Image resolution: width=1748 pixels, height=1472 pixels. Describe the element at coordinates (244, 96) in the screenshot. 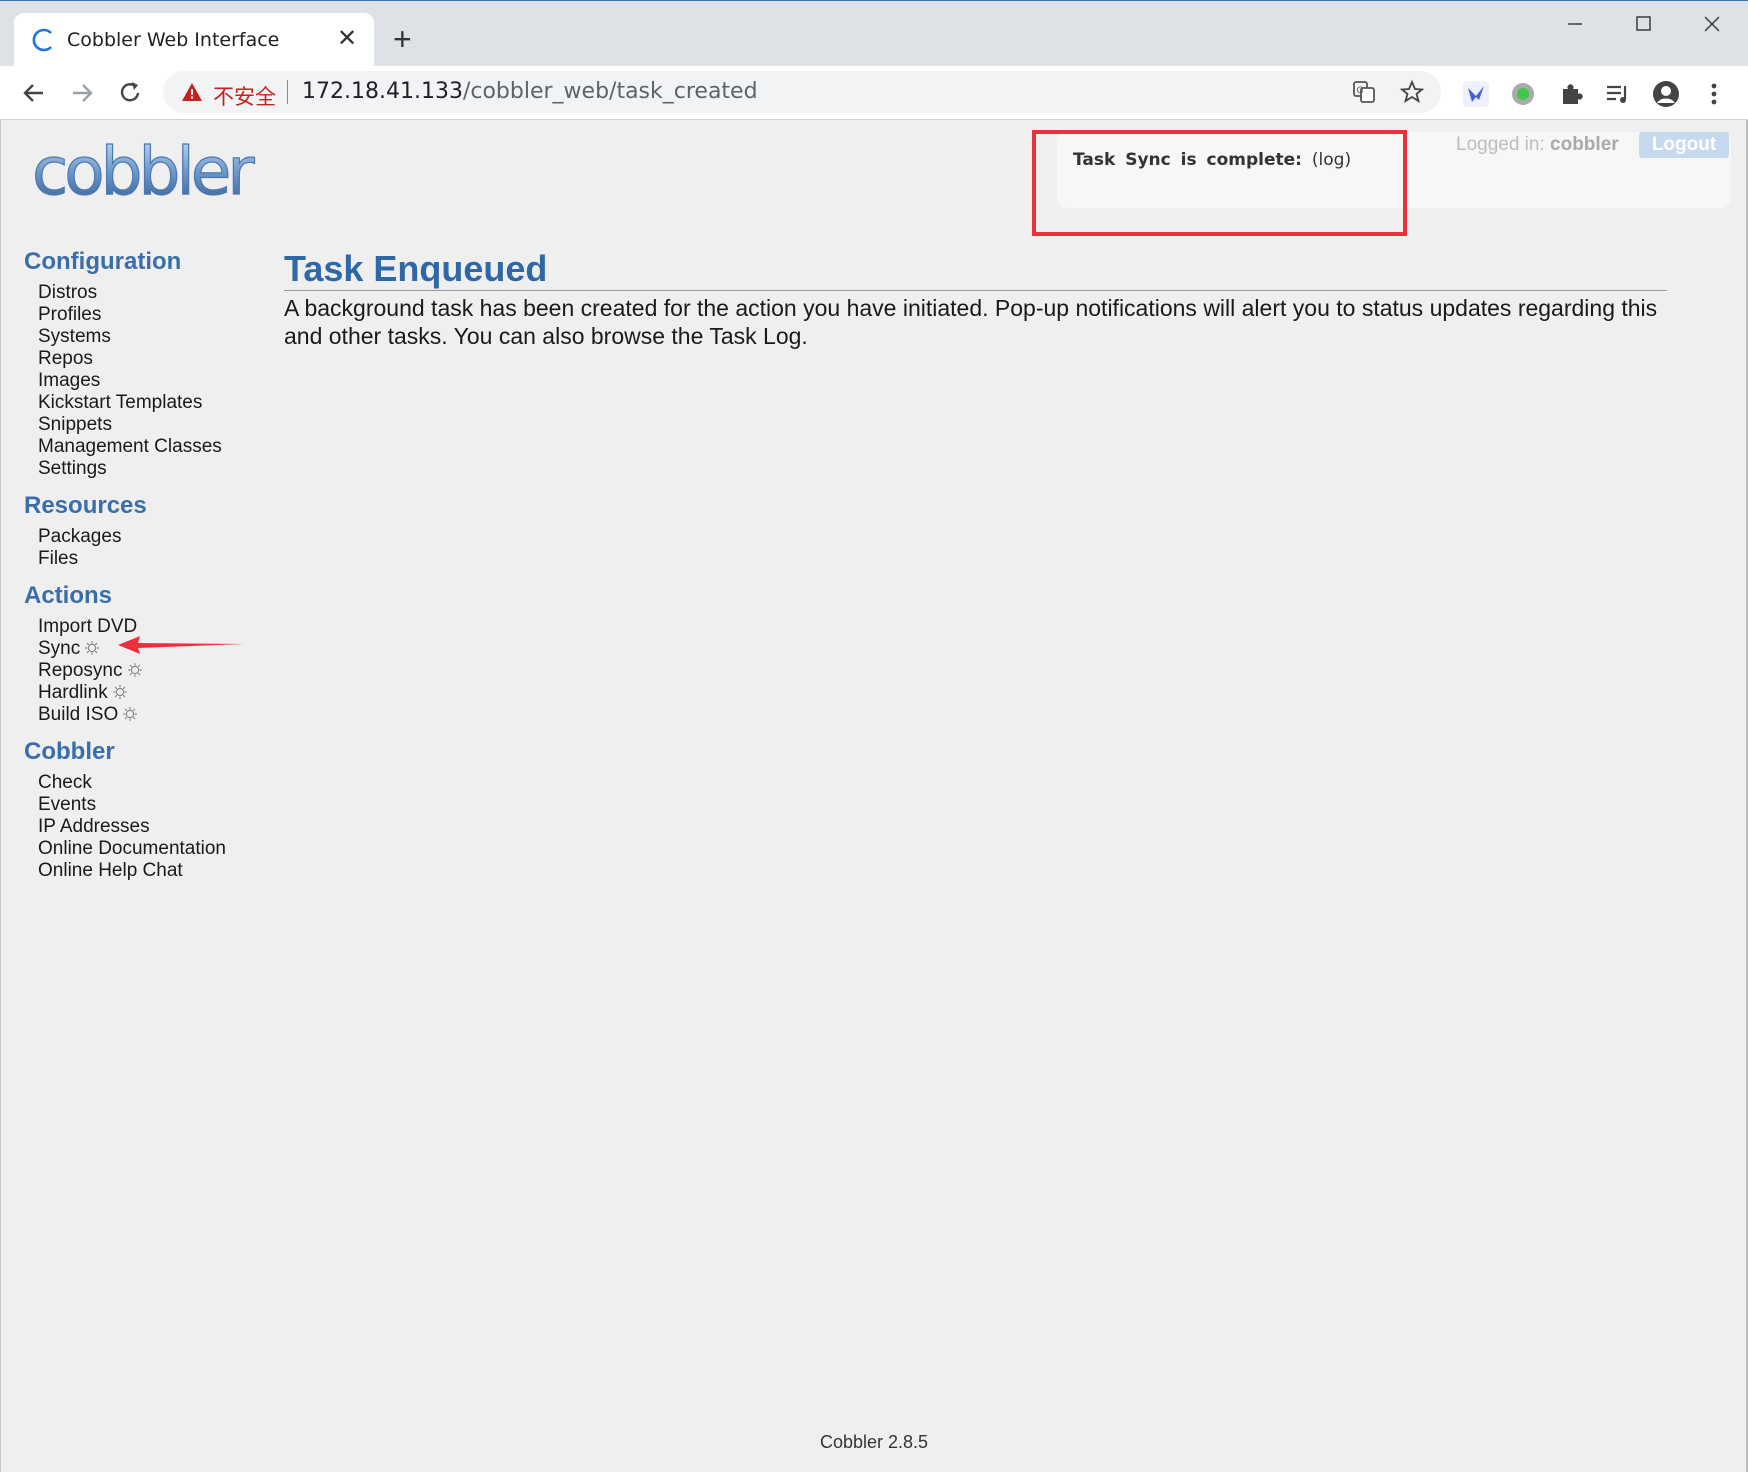

I see `security-status: 不安全` at that location.